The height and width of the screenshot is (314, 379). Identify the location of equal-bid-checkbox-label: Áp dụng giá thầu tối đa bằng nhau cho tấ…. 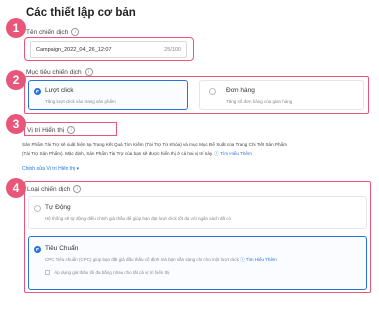
(112, 272).